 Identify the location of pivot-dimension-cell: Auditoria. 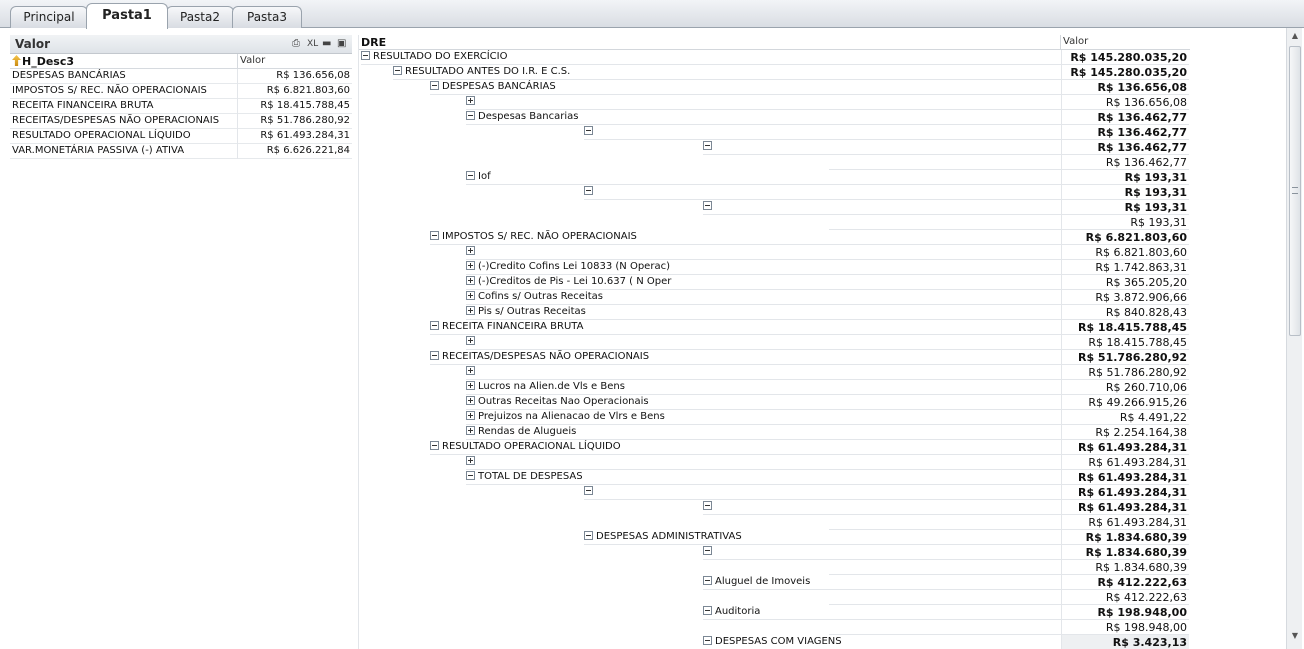
(731, 612).